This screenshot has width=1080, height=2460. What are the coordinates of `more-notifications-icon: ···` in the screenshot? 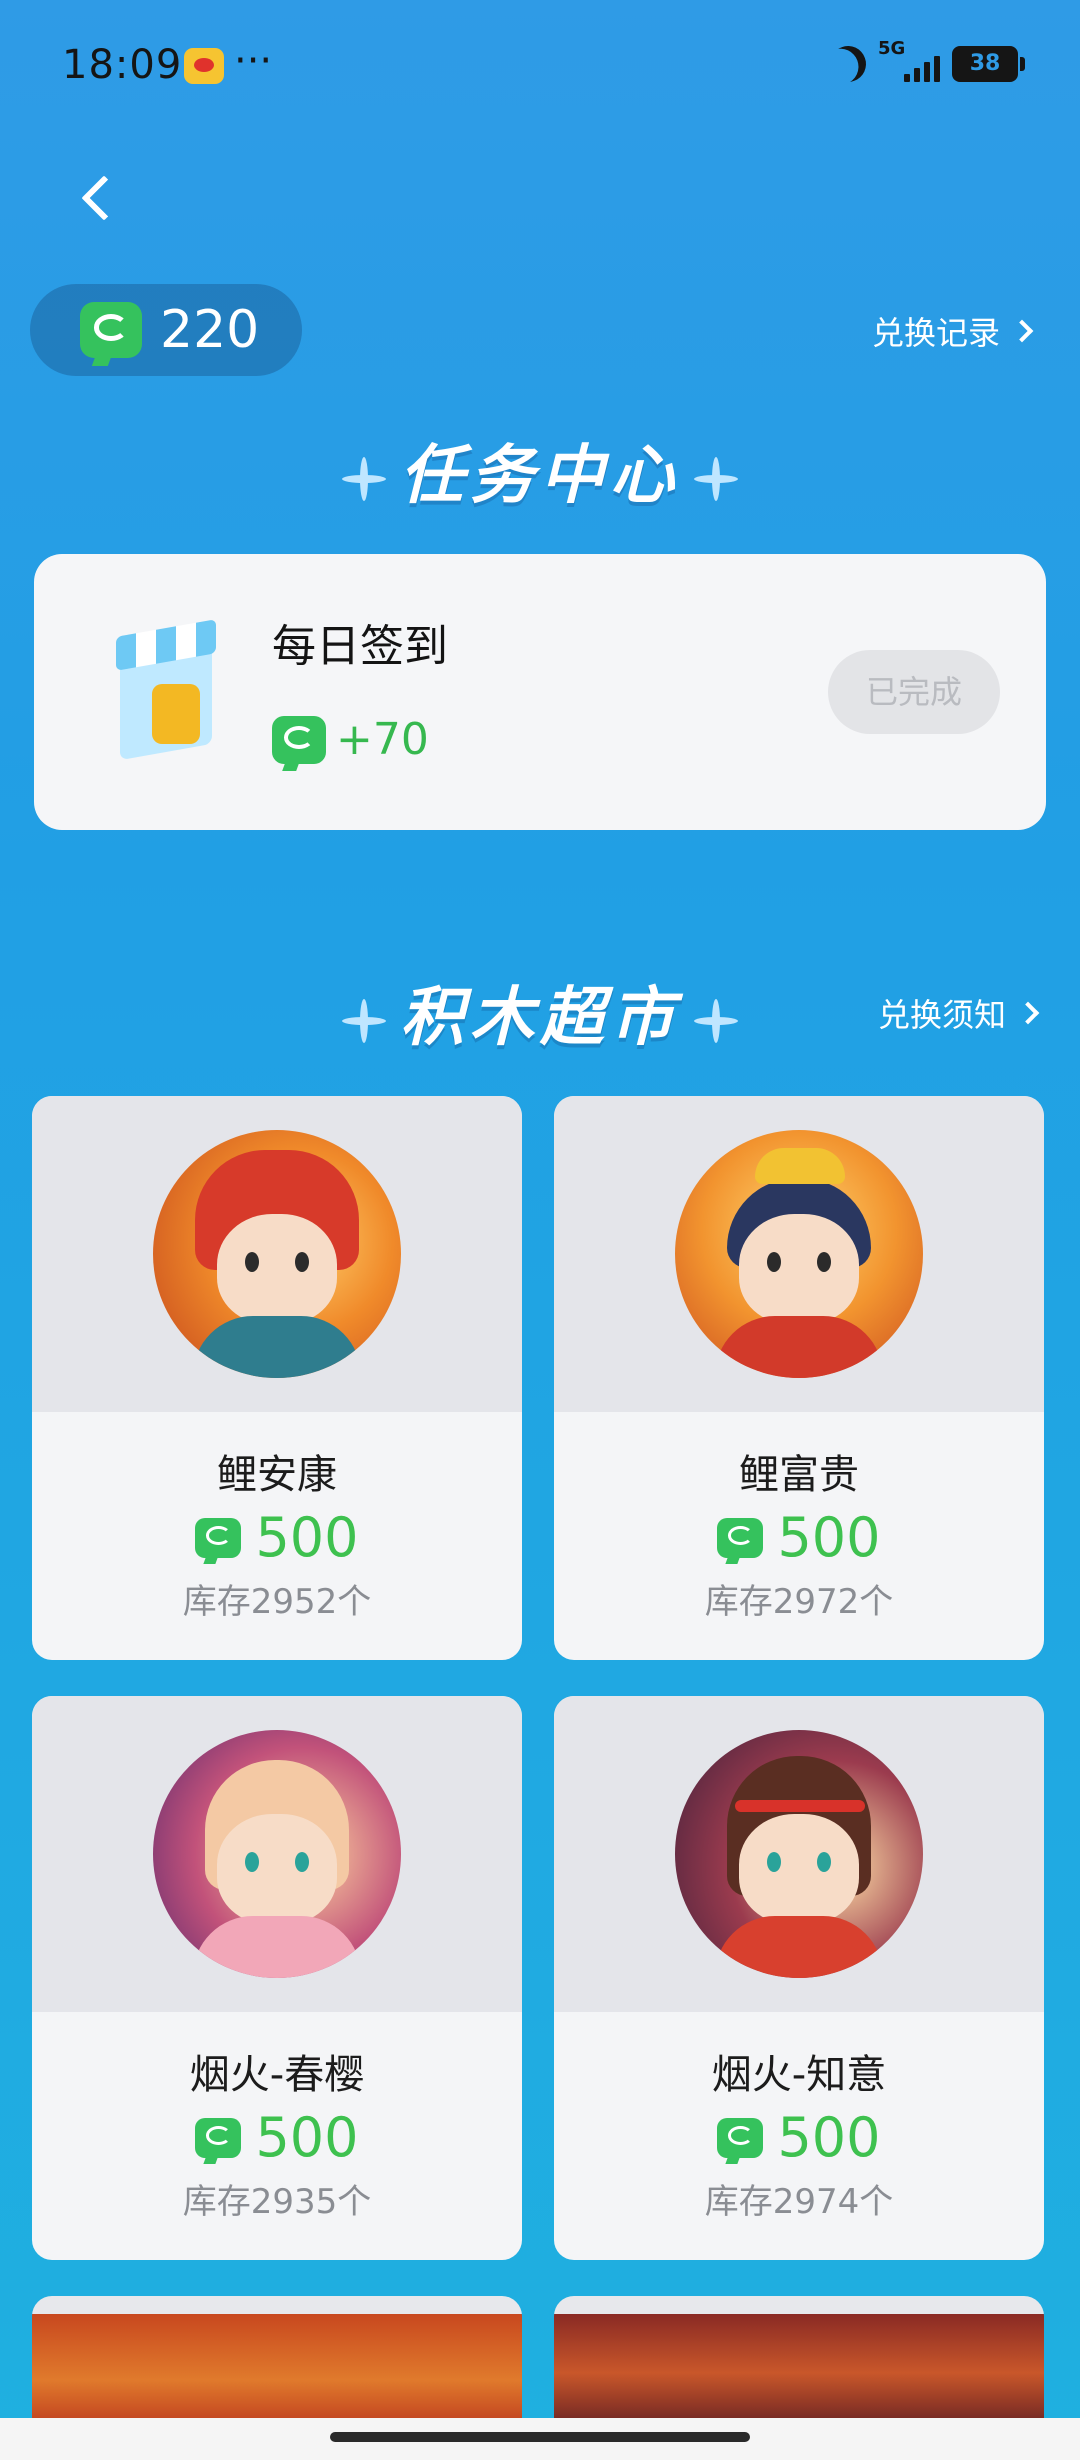 It's located at (253, 61).